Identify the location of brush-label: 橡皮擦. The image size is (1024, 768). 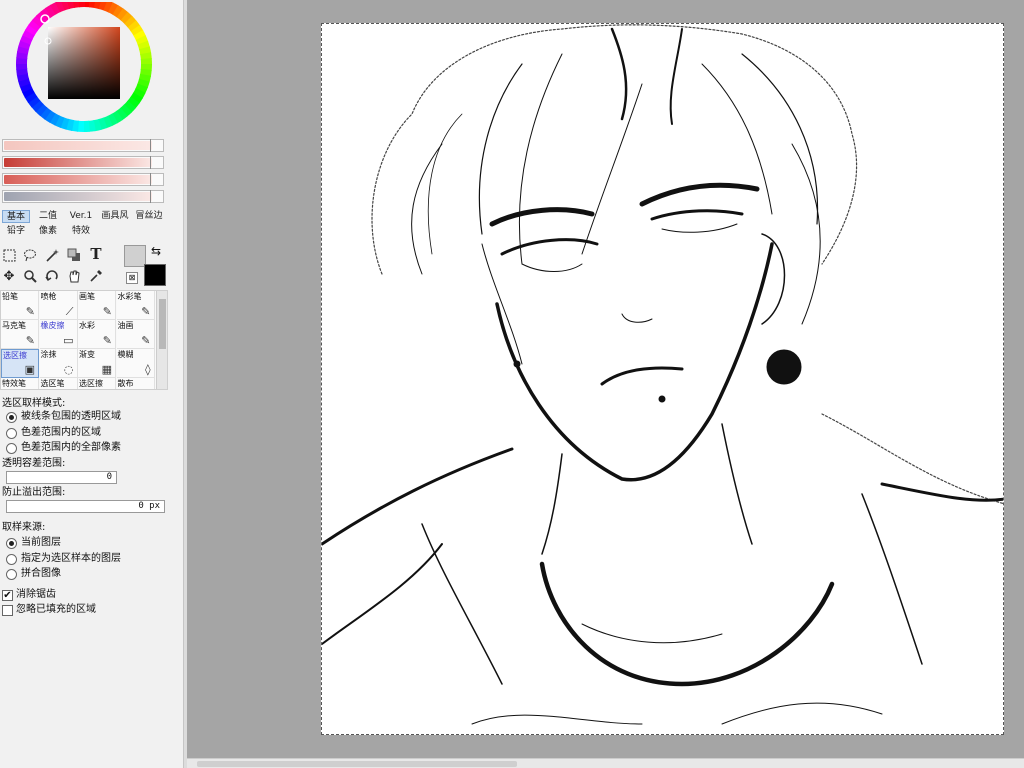
(52, 325).